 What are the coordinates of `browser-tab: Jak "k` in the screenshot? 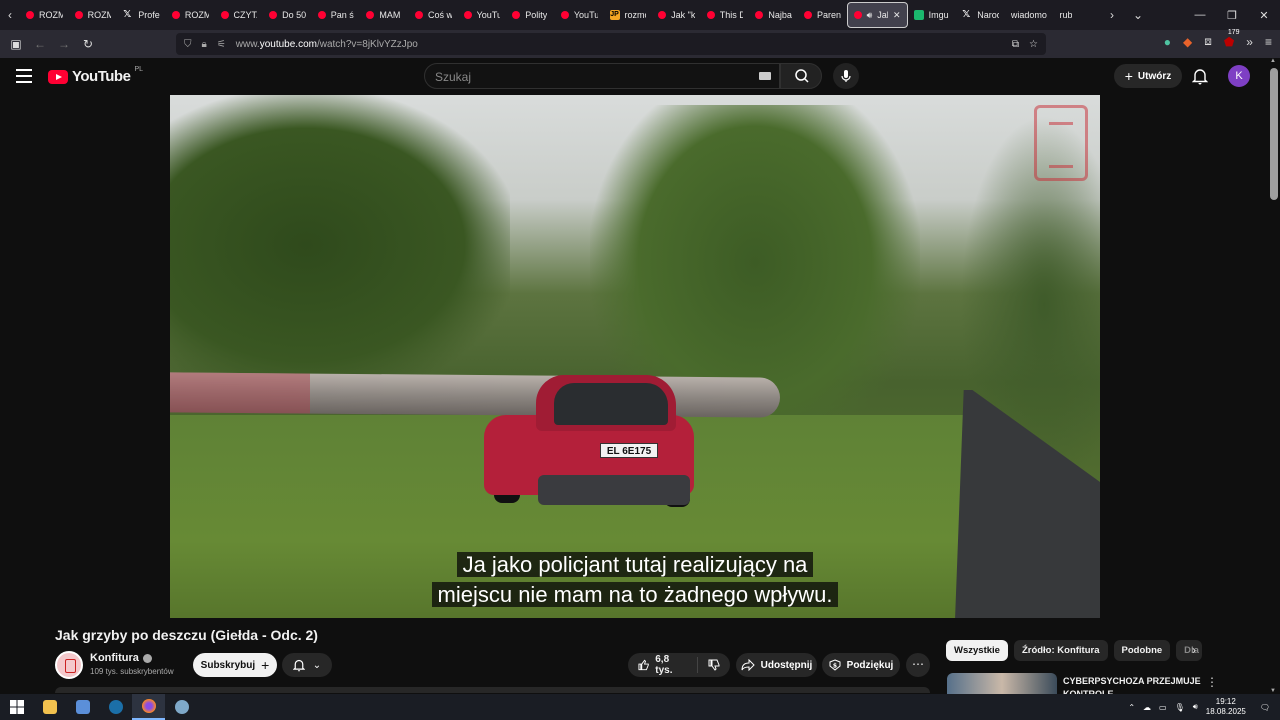 It's located at (676, 15).